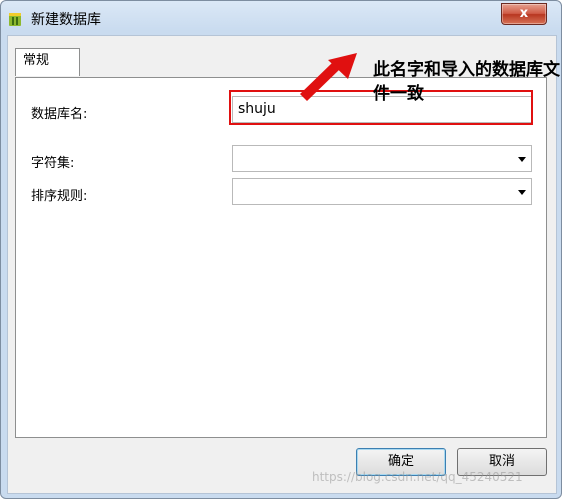 The width and height of the screenshot is (562, 499). Describe the element at coordinates (382, 191) in the screenshot. I see `collation-select` at that location.